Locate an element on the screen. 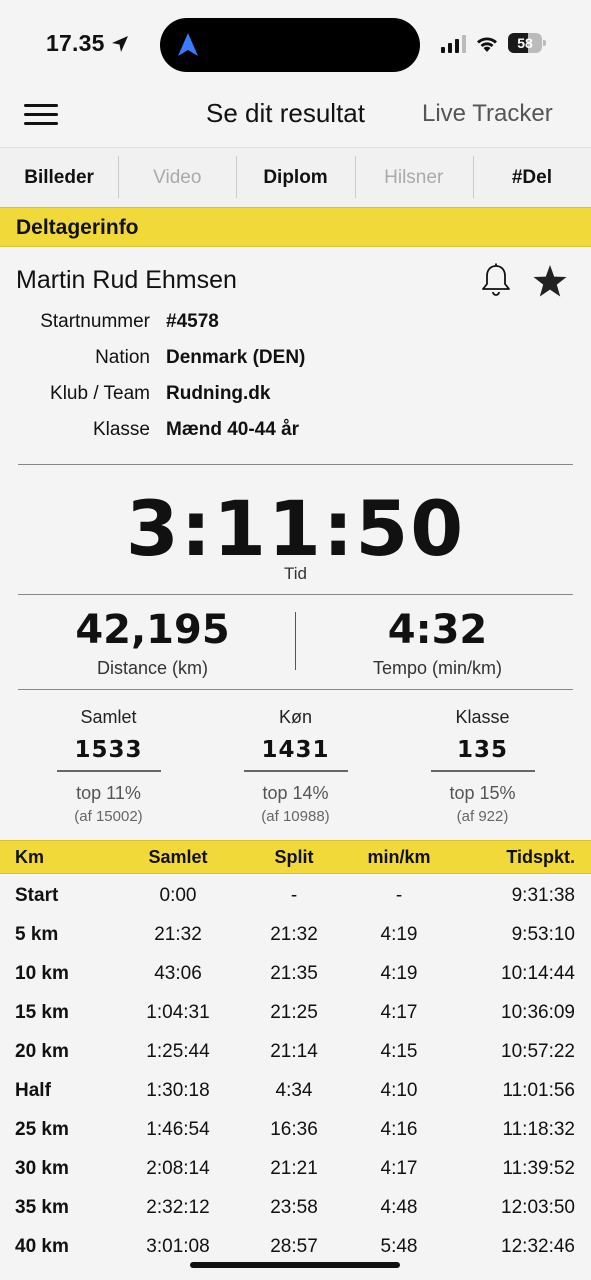 Image resolution: width=591 pixels, height=1280 pixels. split-total: 21:32 is located at coordinates (178, 934).